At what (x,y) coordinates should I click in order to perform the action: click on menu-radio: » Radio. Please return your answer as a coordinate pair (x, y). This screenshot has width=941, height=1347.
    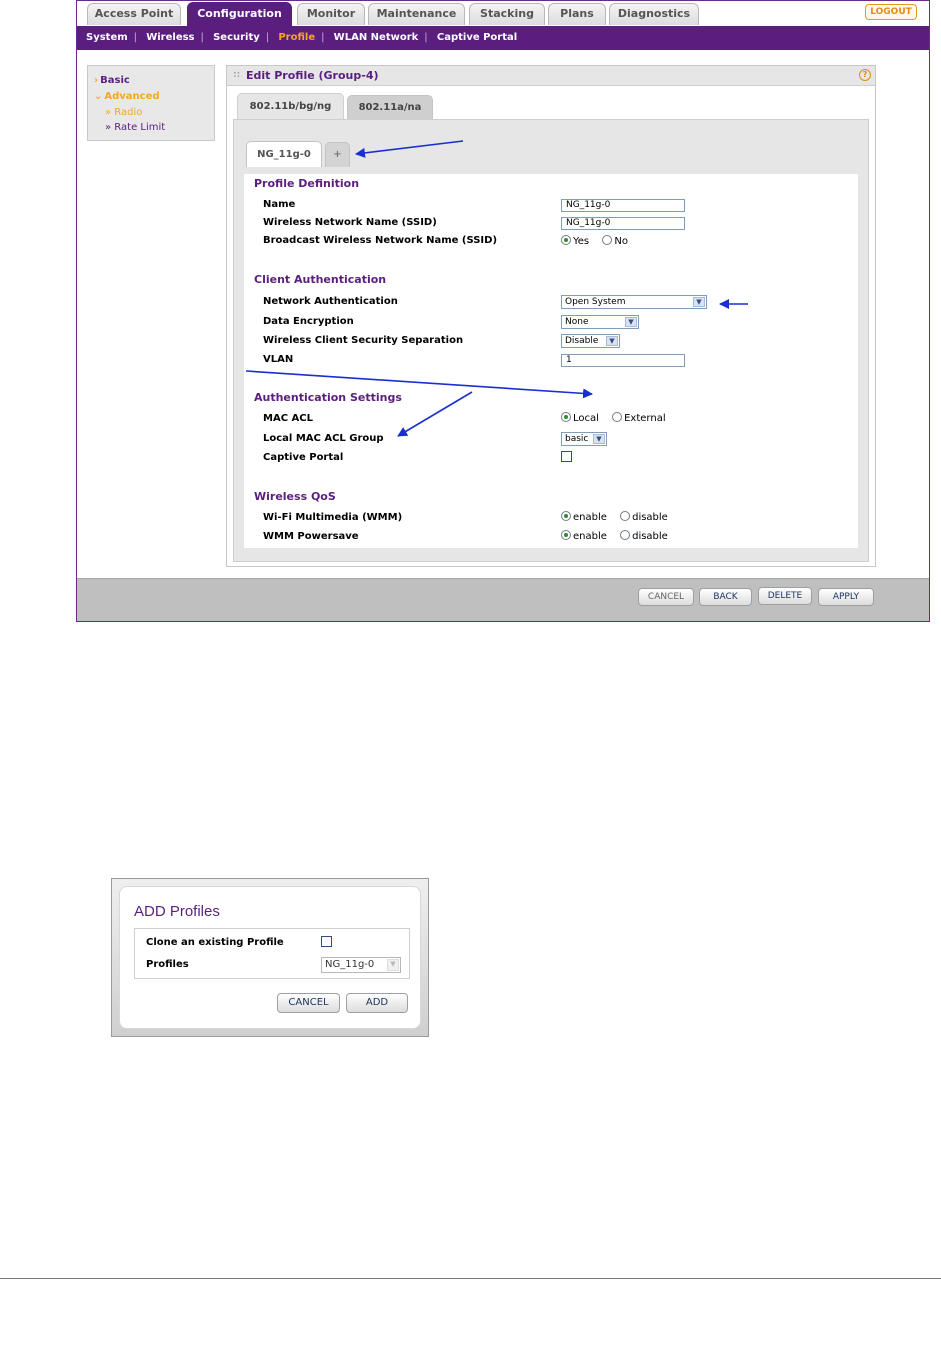
    Looking at the image, I should click on (151, 112).